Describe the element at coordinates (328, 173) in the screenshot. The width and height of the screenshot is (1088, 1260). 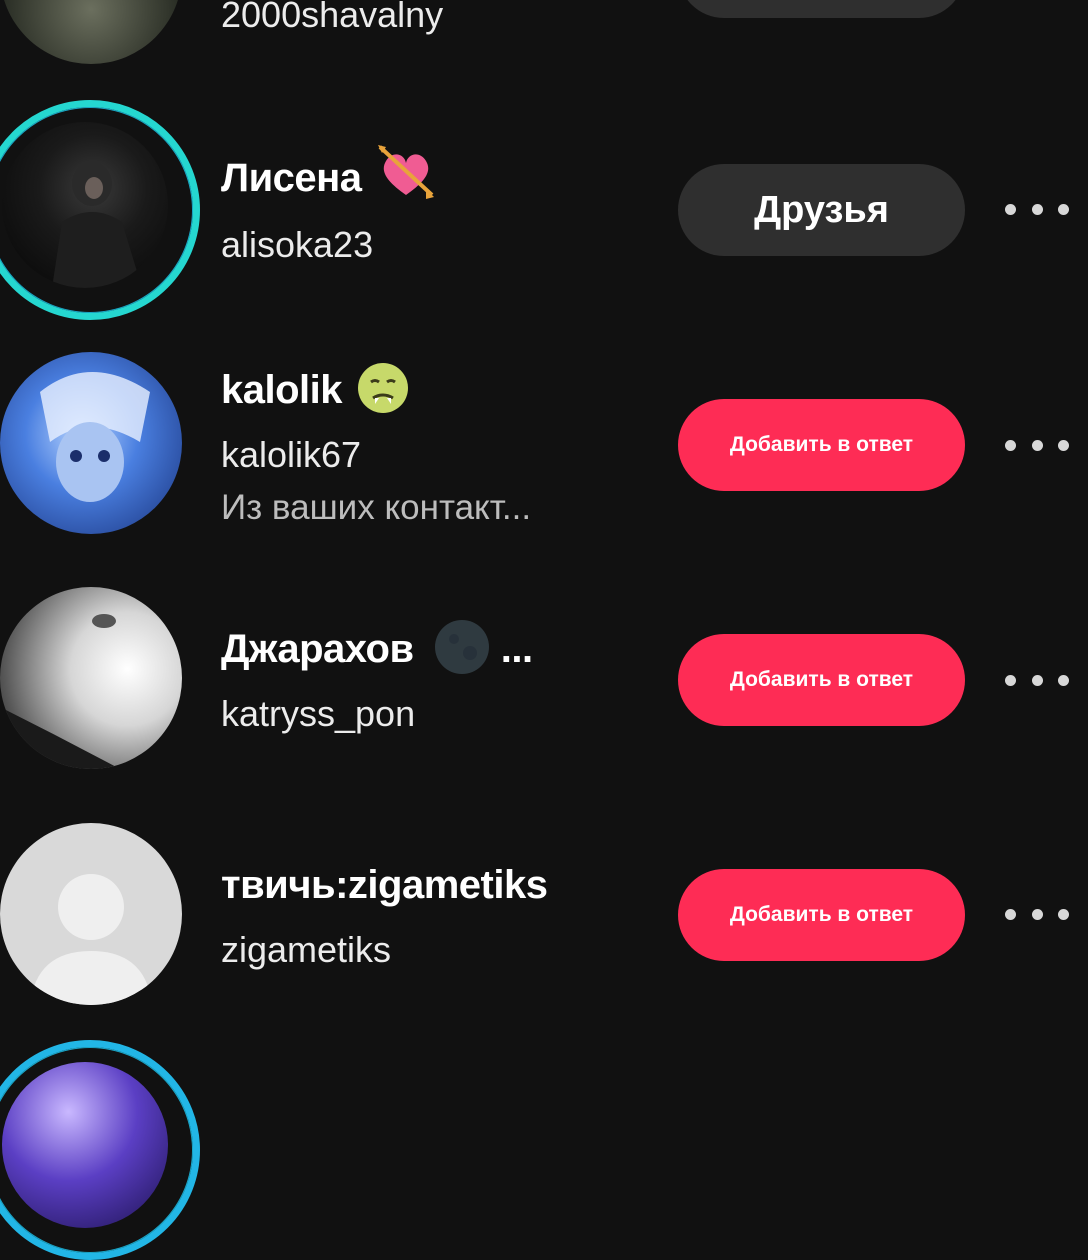
I see `display-name: Лисена` at that location.